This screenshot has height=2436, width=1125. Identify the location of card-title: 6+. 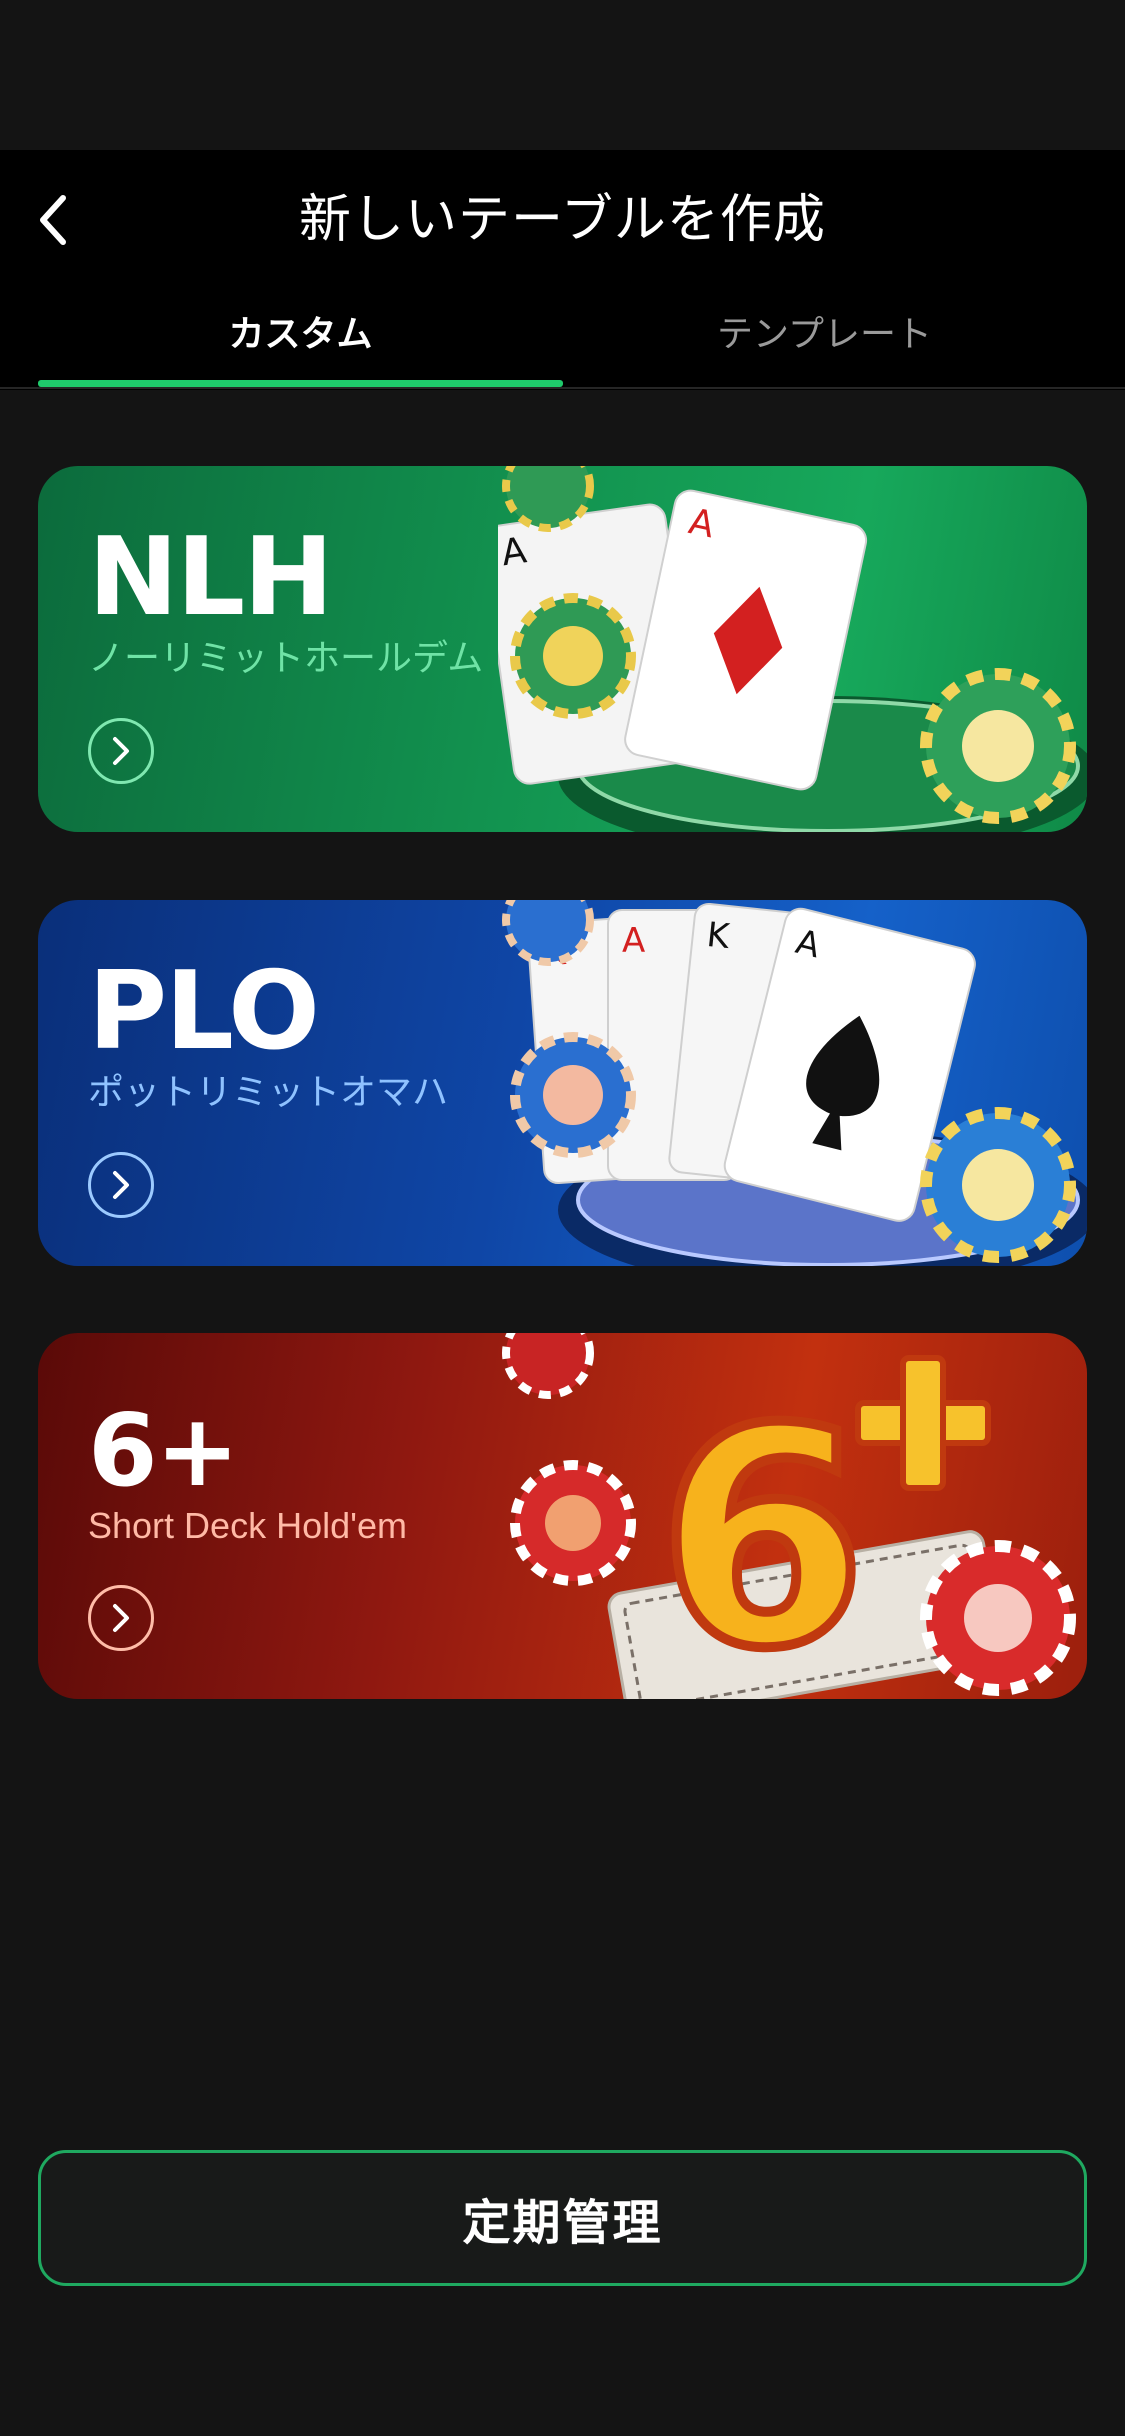
(163, 1450).